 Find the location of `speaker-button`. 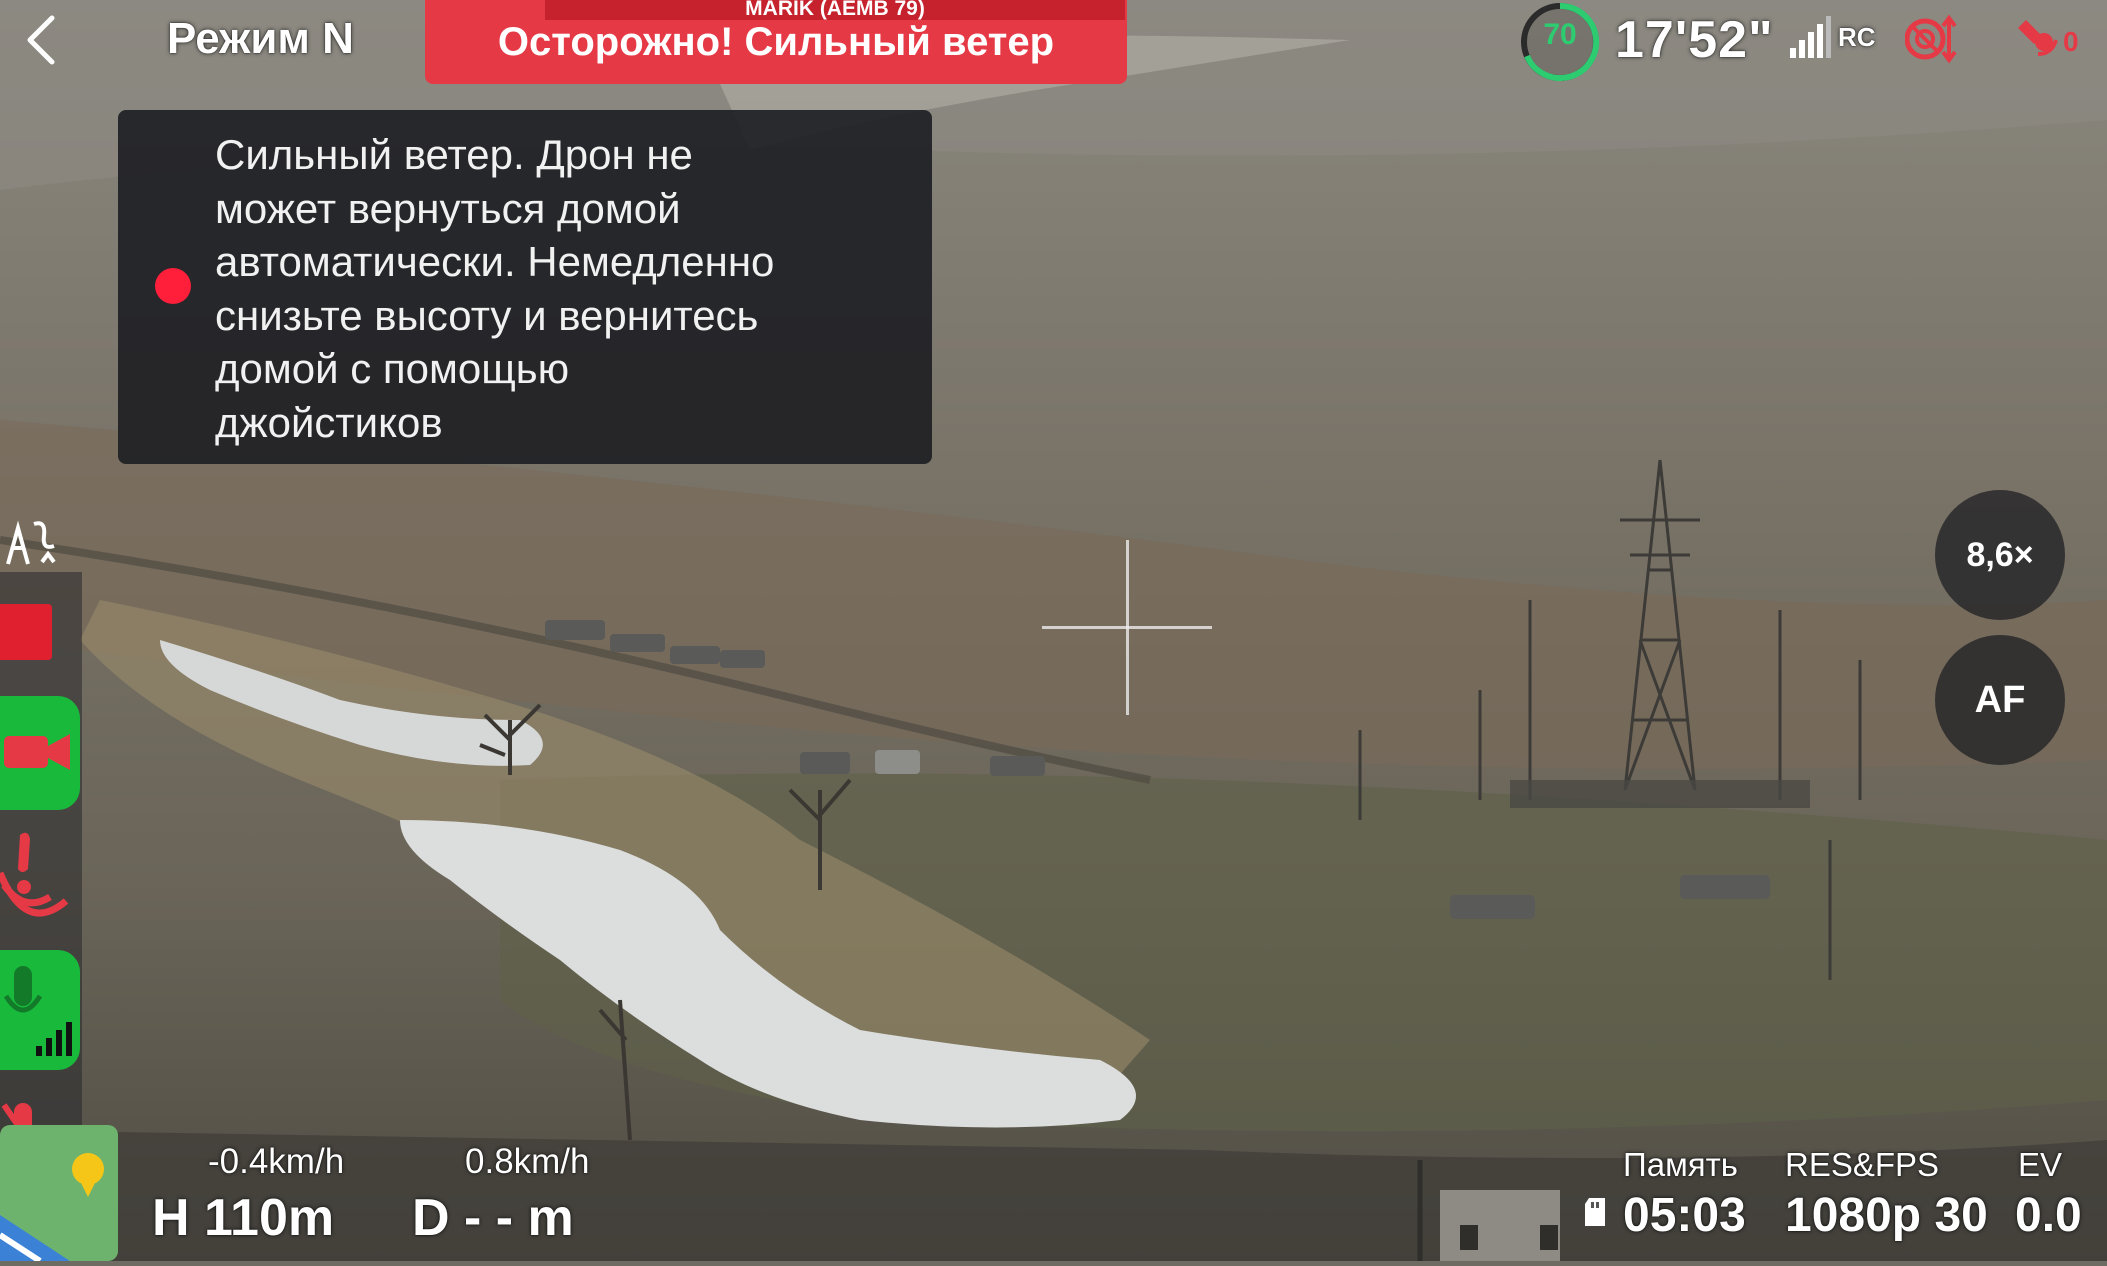

speaker-button is located at coordinates (36, 880).